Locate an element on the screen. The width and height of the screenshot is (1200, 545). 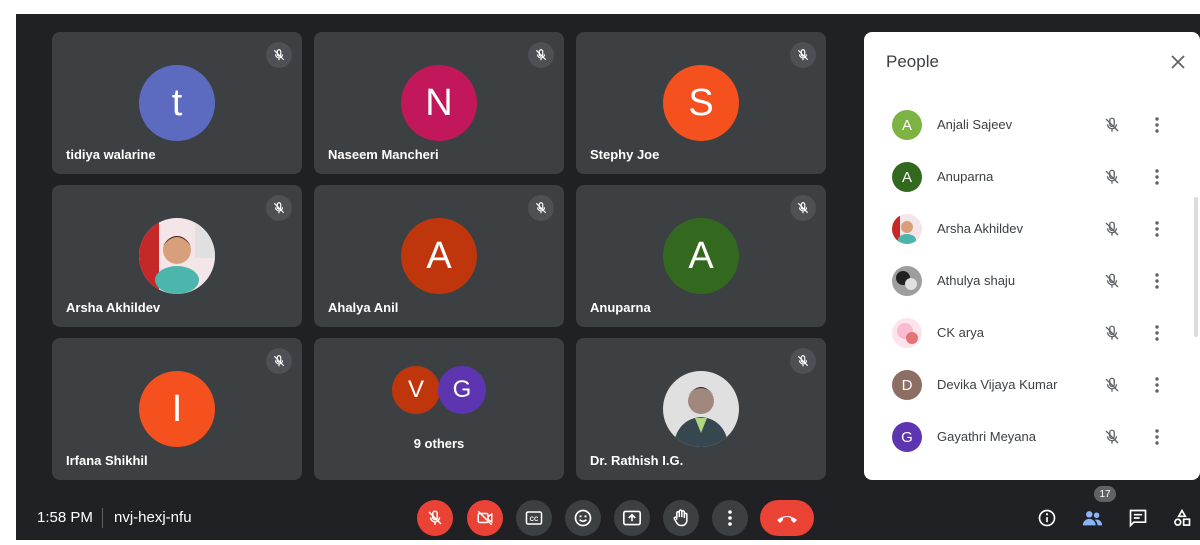
microphone-toggle-button is located at coordinates (435, 518).